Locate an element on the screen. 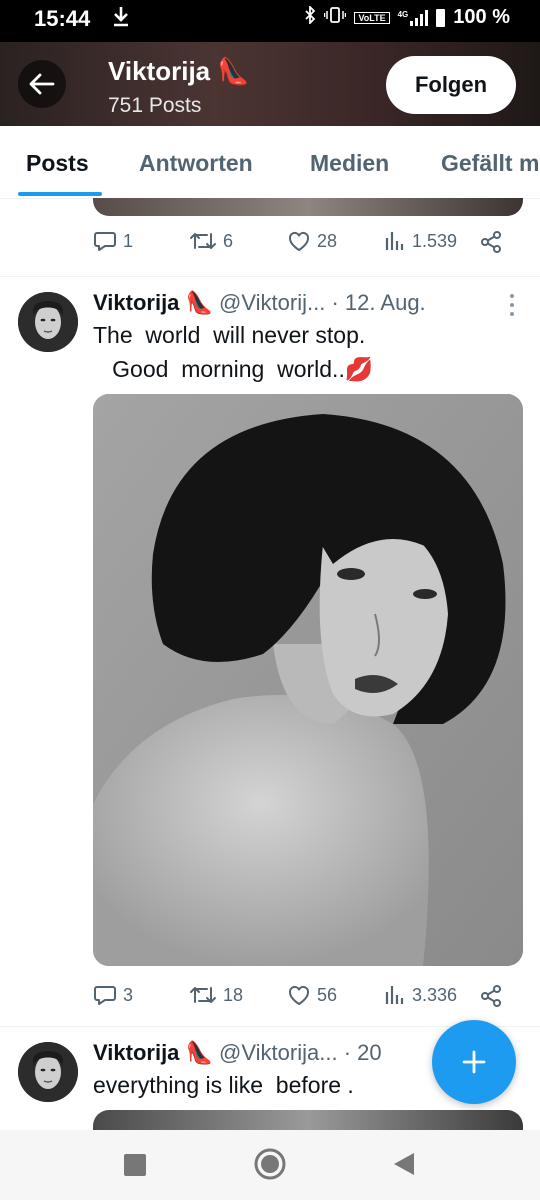 This screenshot has height=1200, width=540. prev-tweet-image is located at coordinates (308, 207).